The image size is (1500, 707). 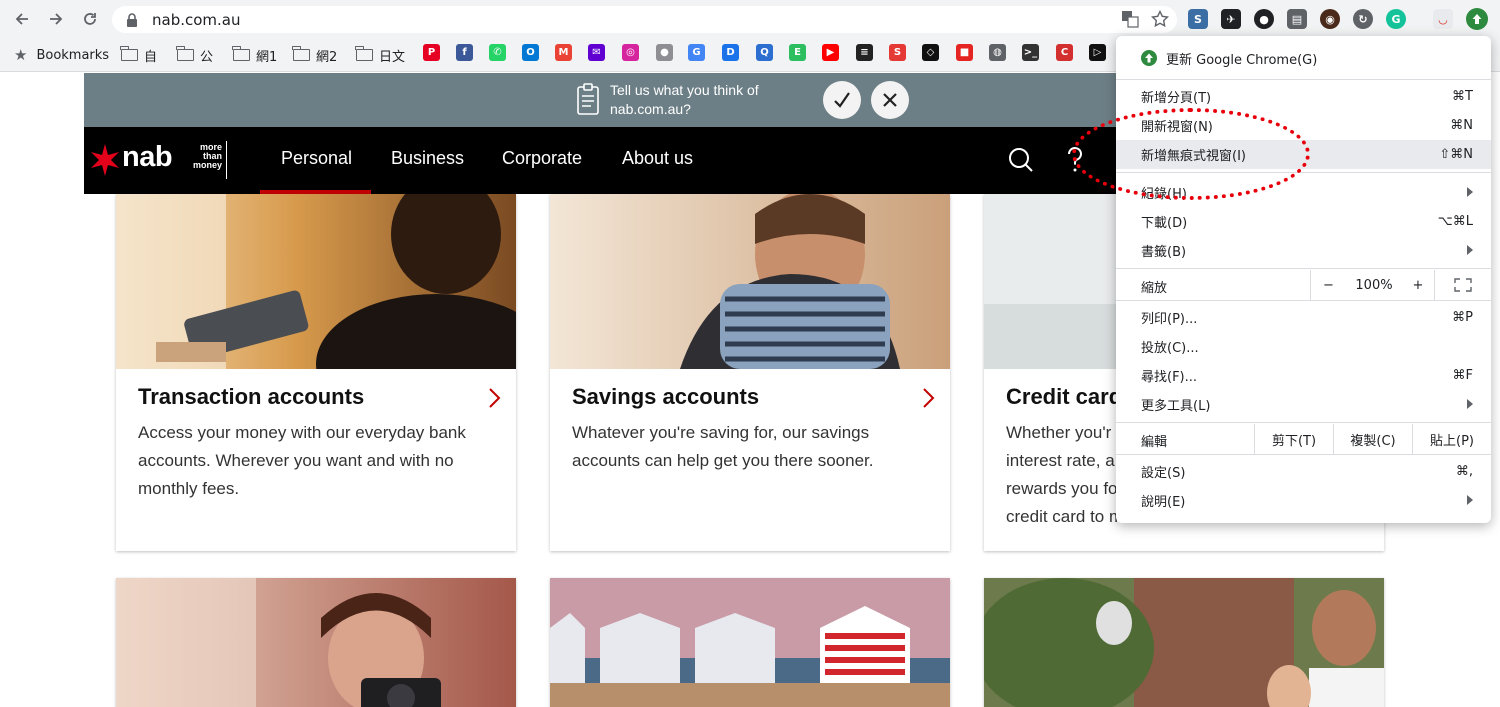 What do you see at coordinates (1160, 21) in the screenshot?
I see `bookmark-star-icon` at bounding box center [1160, 21].